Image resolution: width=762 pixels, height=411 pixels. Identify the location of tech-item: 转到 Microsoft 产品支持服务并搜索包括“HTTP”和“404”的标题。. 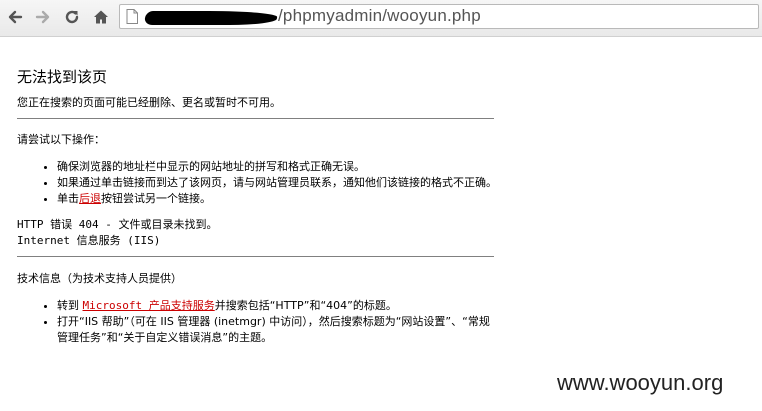
(277, 306).